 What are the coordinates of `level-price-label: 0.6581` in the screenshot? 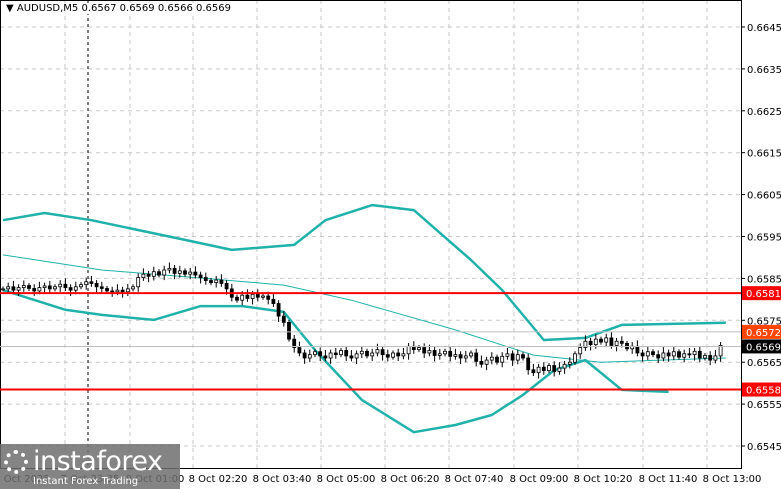 It's located at (763, 294).